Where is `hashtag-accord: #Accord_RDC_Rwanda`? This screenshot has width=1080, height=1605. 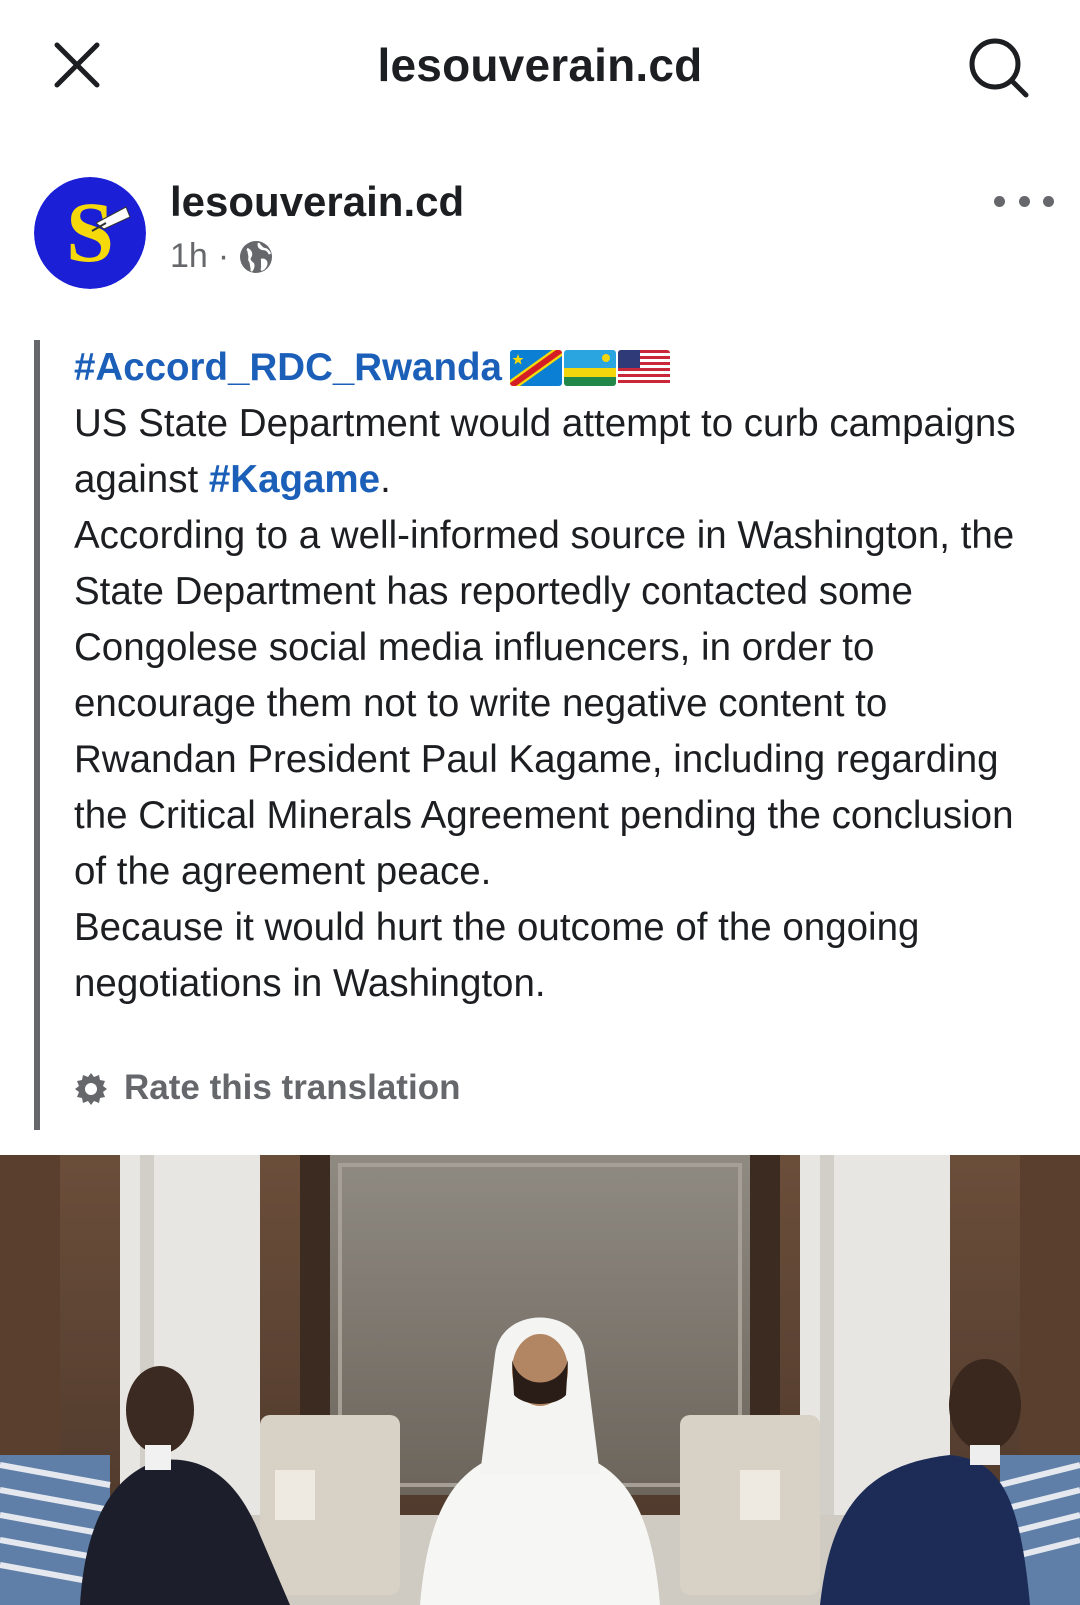
hashtag-accord: #Accord_RDC_Rwanda is located at coordinates (288, 367).